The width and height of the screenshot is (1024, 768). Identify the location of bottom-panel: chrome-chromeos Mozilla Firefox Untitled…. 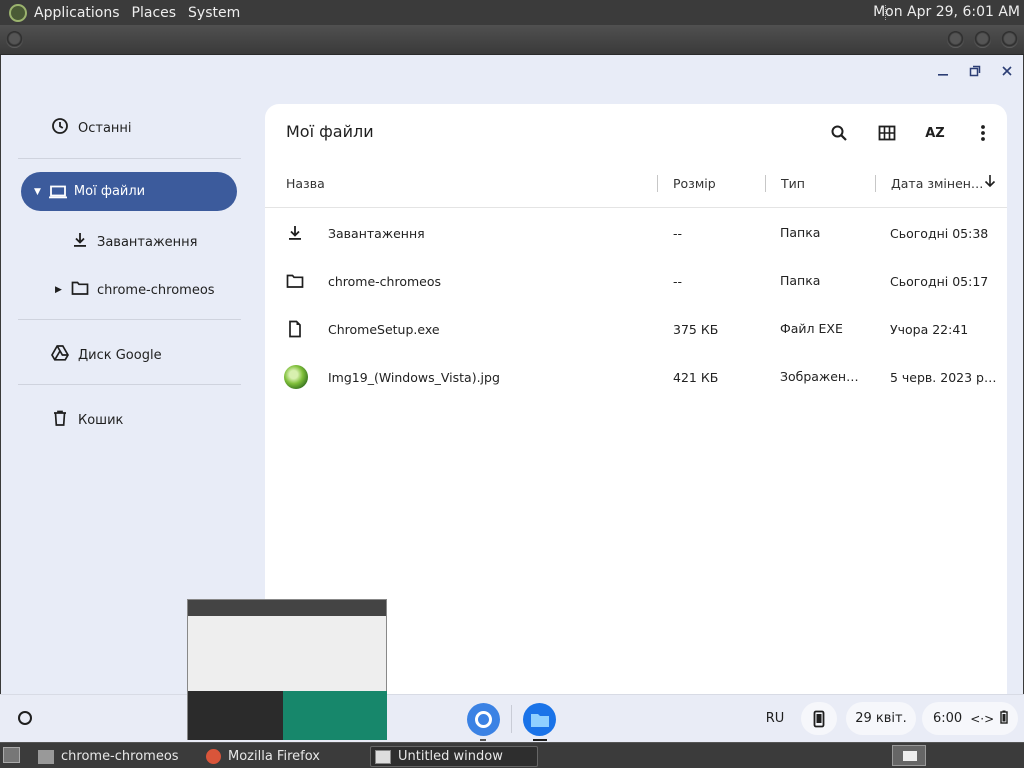
(512, 755).